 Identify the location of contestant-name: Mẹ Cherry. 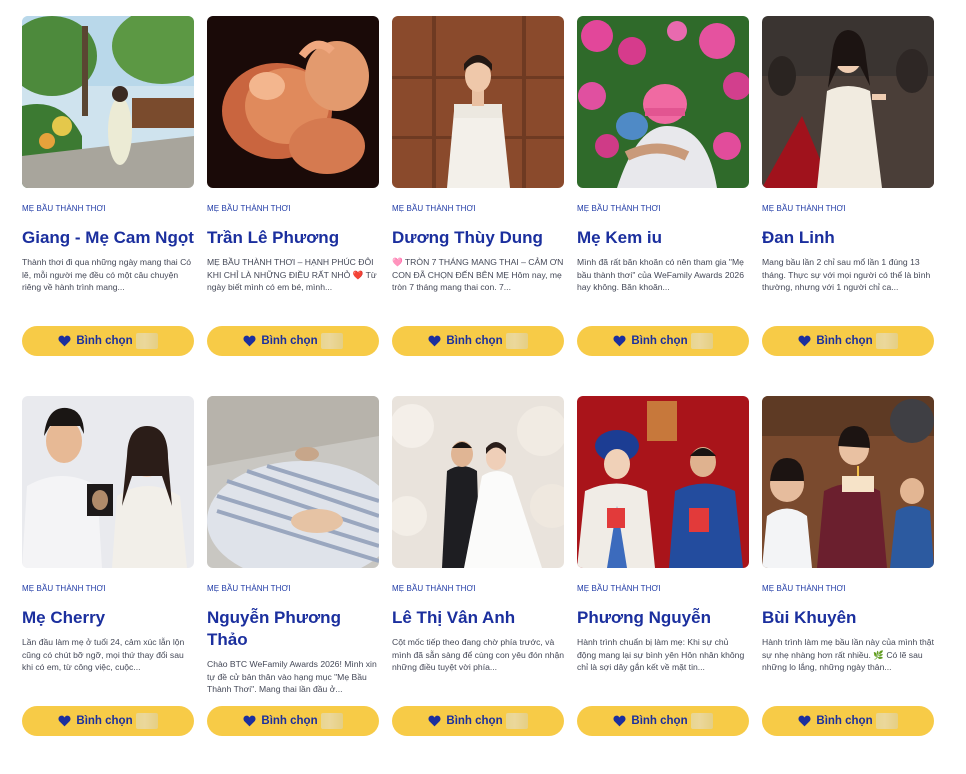
(108, 618).